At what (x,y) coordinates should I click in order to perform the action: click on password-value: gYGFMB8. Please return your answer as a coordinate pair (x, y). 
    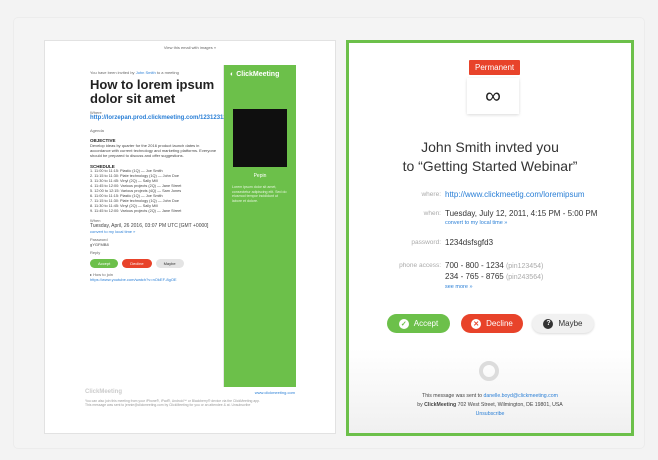
    Looking at the image, I should click on (99, 244).